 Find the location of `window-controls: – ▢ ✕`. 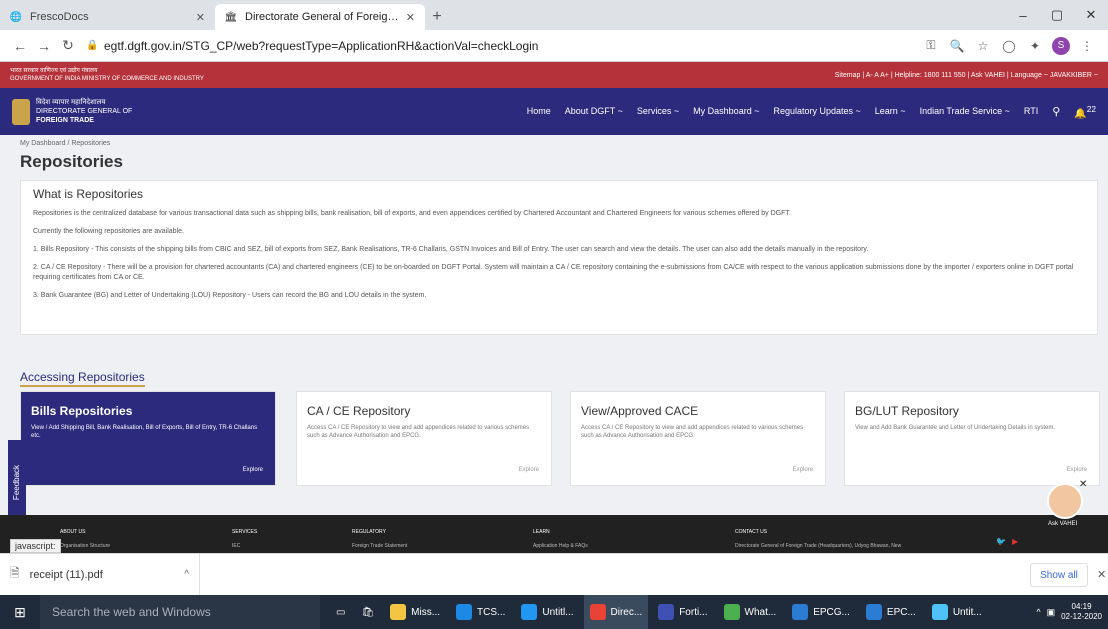

window-controls: – ▢ ✕ is located at coordinates (1057, 15).